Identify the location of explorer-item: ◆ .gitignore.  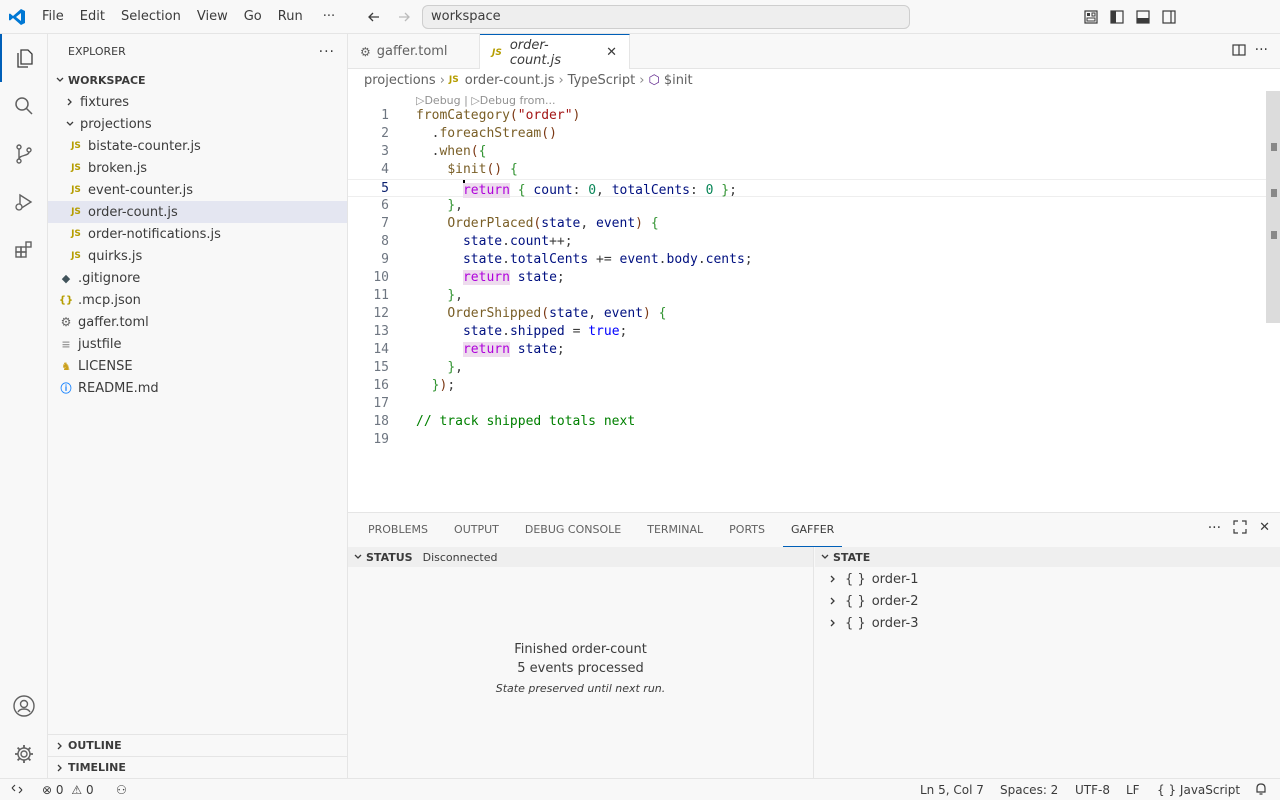
(197, 278).